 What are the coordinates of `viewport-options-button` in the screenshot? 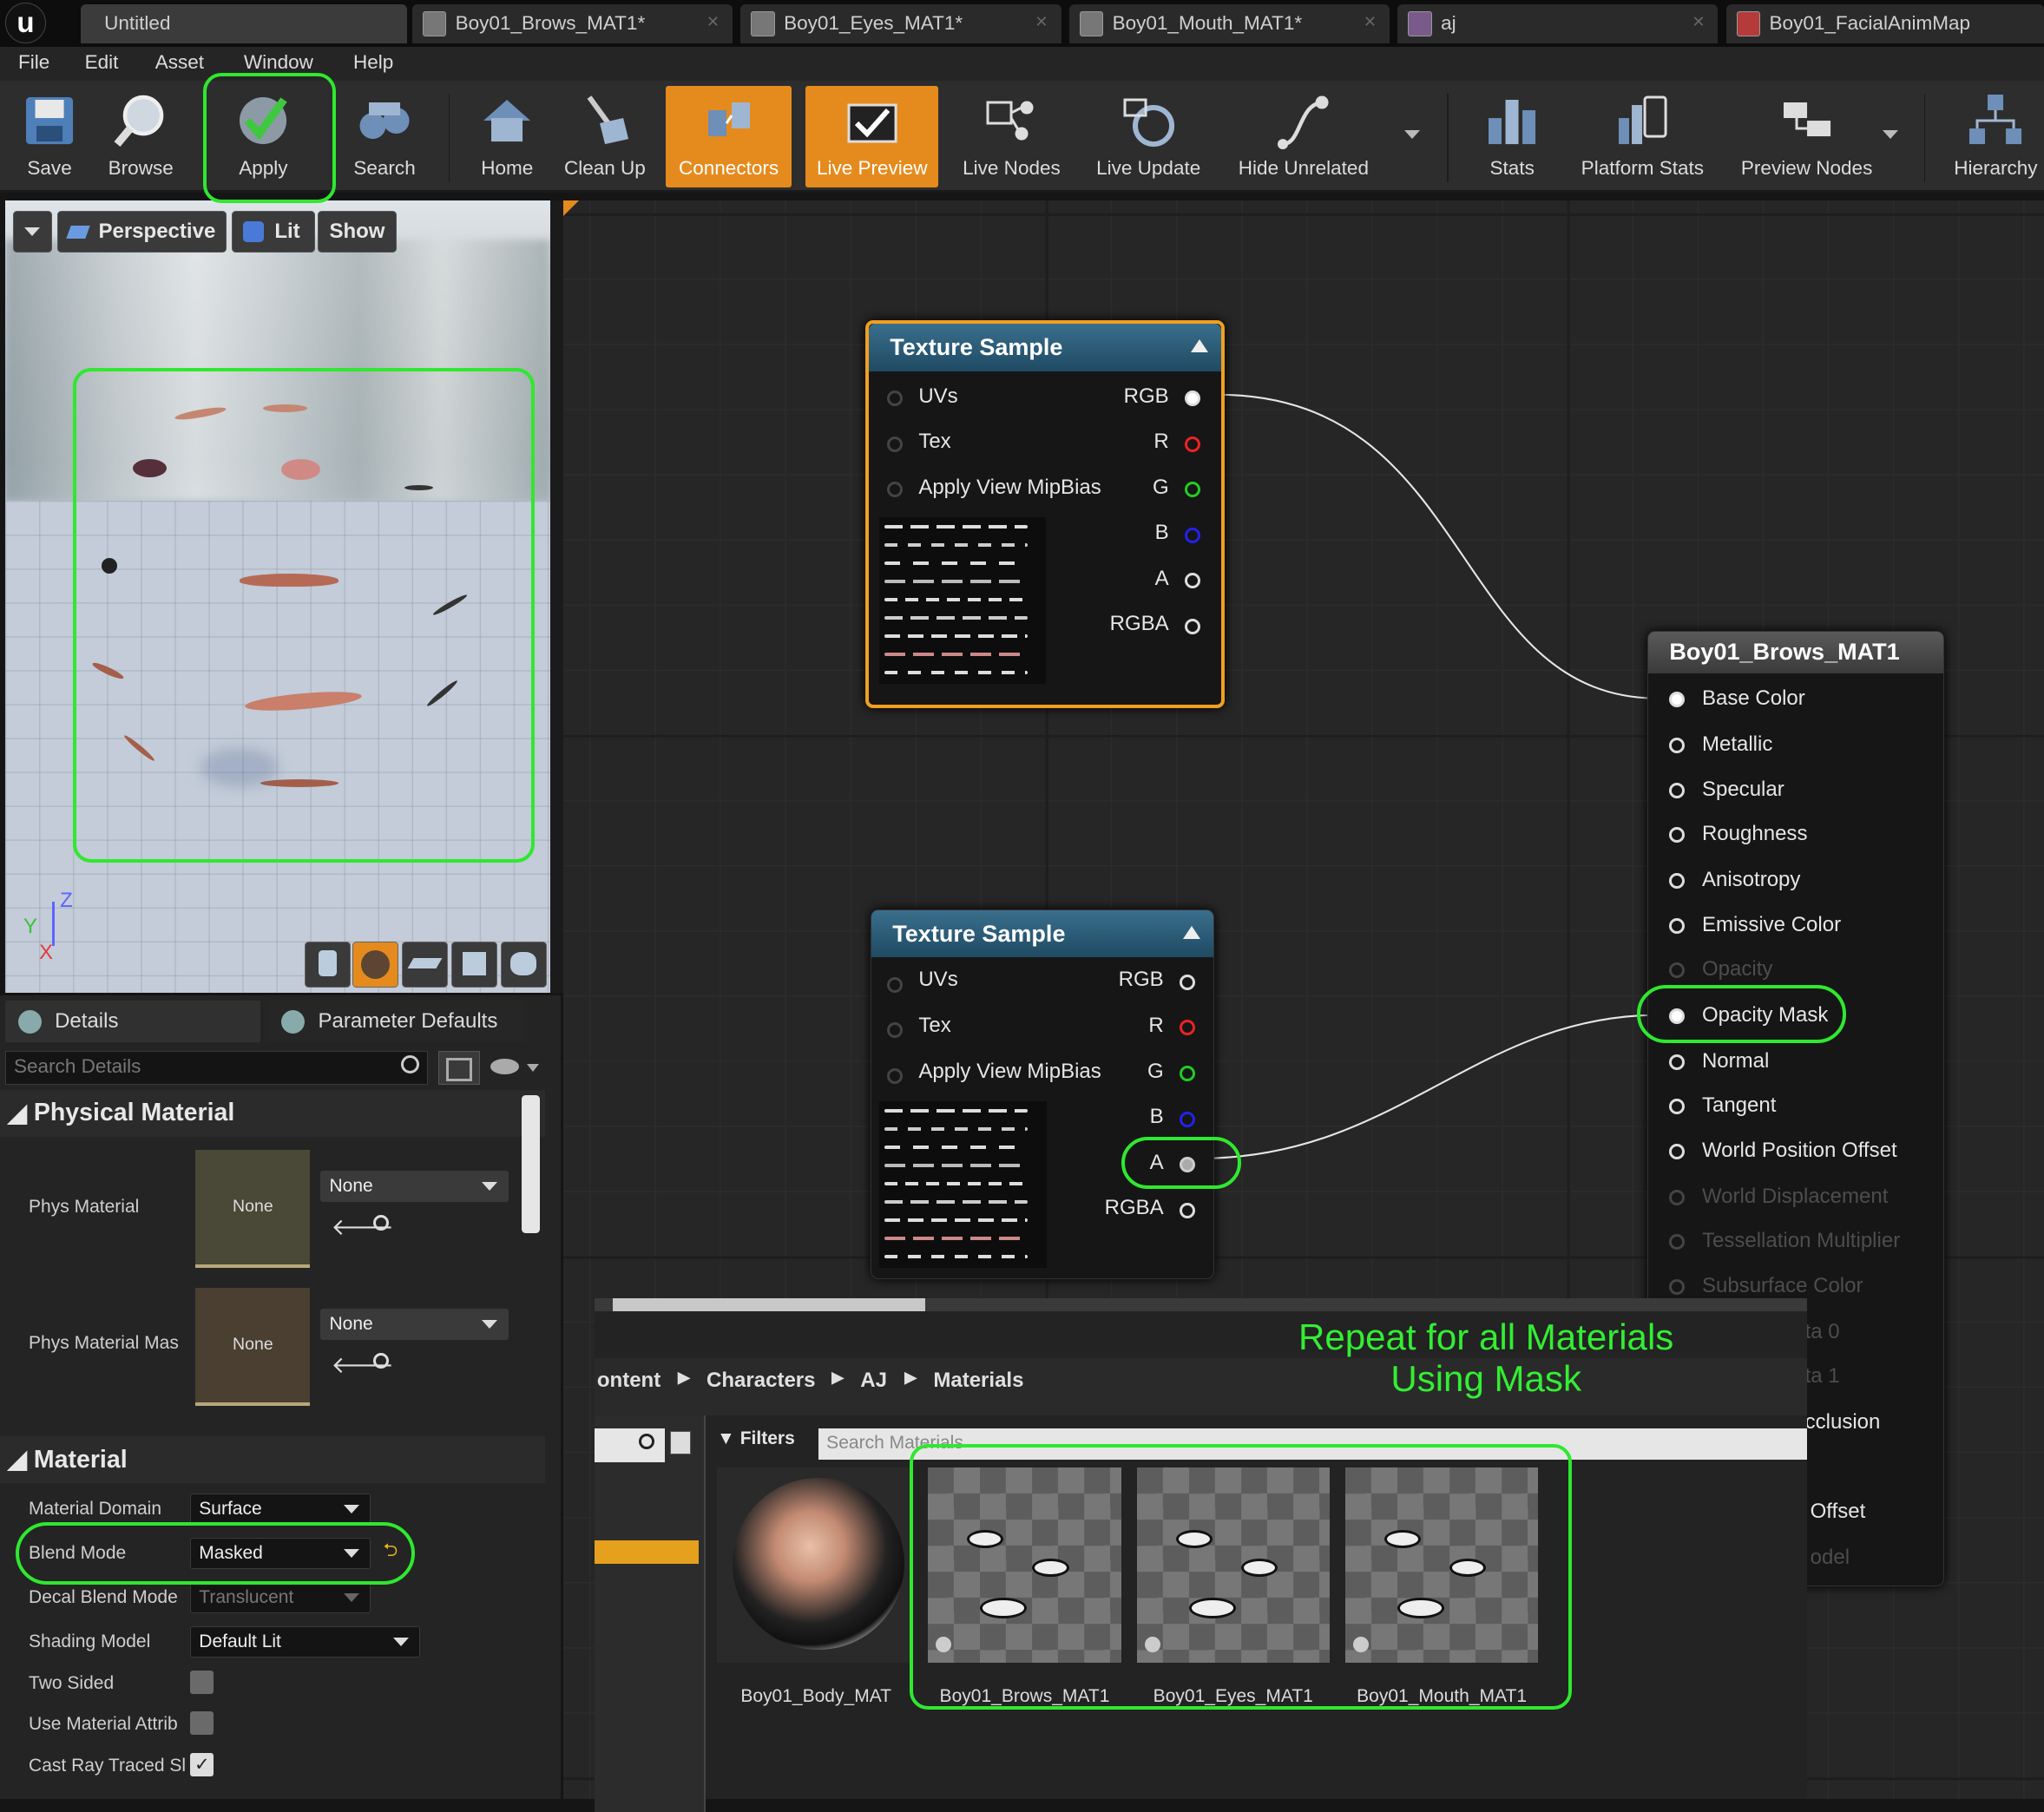 It's located at (33, 232).